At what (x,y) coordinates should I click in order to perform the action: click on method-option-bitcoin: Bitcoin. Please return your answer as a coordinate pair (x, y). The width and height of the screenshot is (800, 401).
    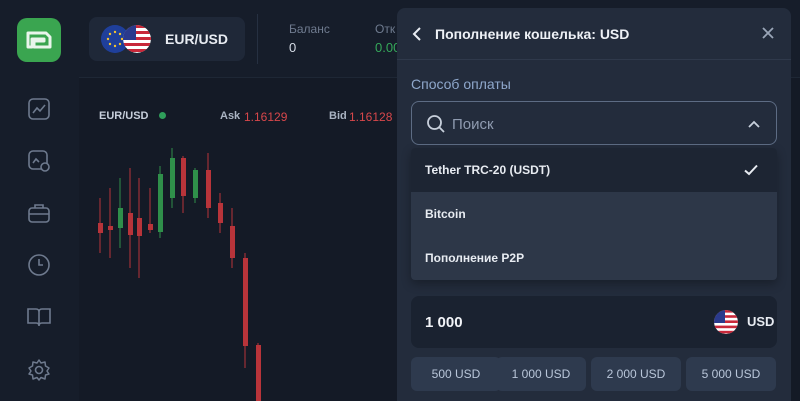
    Looking at the image, I should click on (594, 214).